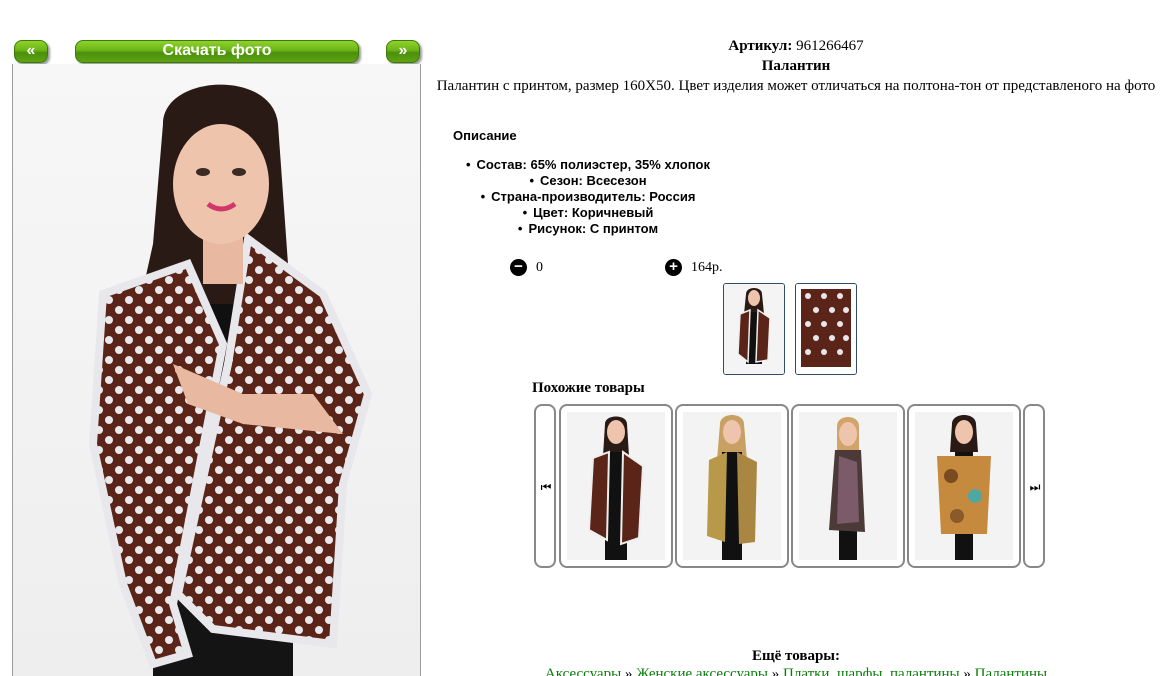 Image resolution: width=1164 pixels, height=676 pixels. I want to click on sku-label: Артикул:, so click(760, 46).